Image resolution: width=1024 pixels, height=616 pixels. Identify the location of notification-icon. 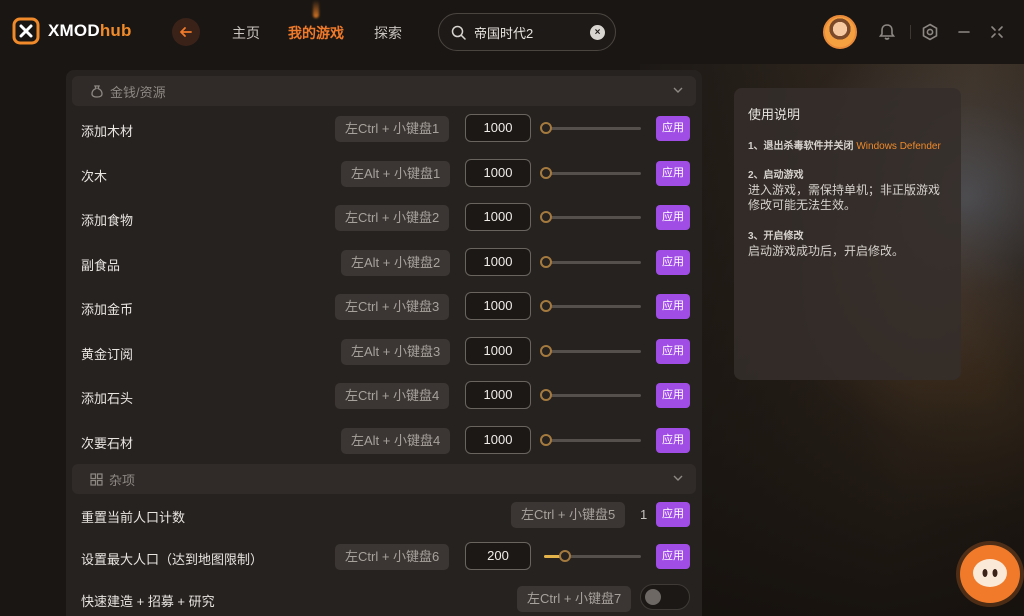
(887, 32).